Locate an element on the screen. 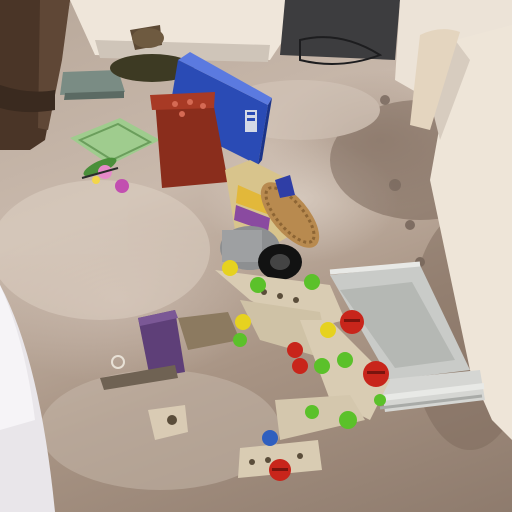 This screenshot has width=512, height=512. green-card is located at coordinates (115, 141).